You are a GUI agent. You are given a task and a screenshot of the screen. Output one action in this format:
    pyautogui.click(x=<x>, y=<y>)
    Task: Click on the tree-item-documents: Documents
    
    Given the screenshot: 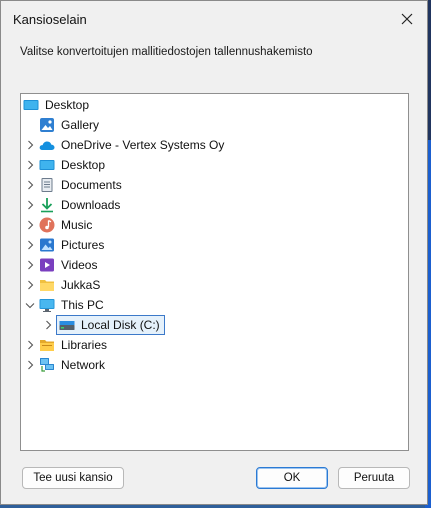 What is the action you would take?
    pyautogui.click(x=72, y=185)
    